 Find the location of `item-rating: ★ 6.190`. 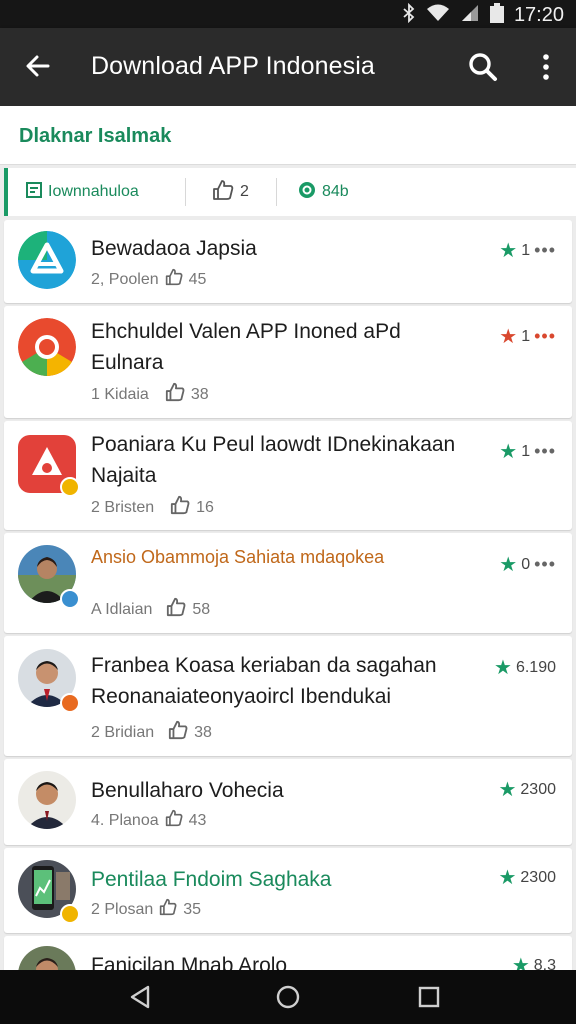

item-rating: ★ 6.190 is located at coordinates (525, 668).